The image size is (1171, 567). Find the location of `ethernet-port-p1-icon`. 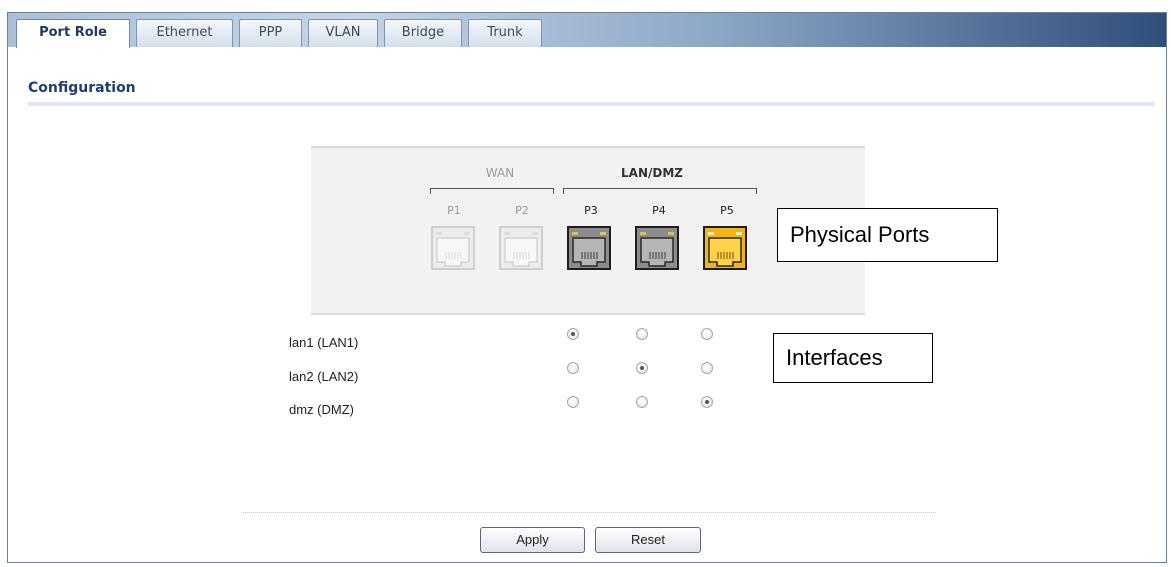

ethernet-port-p1-icon is located at coordinates (453, 248).